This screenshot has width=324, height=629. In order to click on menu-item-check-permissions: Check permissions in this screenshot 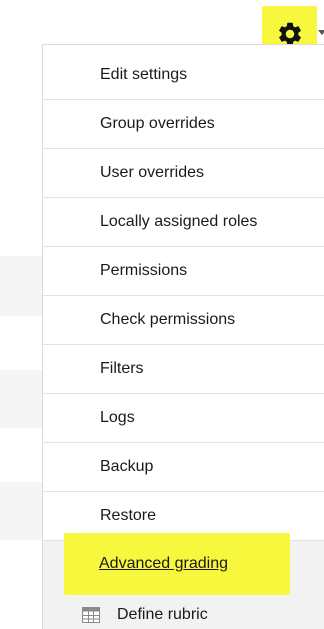, I will do `click(183, 320)`.